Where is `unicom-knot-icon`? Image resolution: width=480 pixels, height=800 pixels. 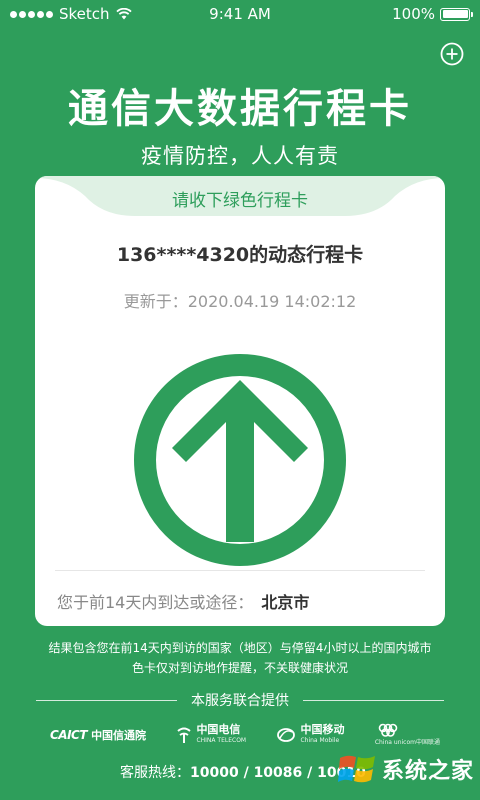 unicom-knot-icon is located at coordinates (388, 730).